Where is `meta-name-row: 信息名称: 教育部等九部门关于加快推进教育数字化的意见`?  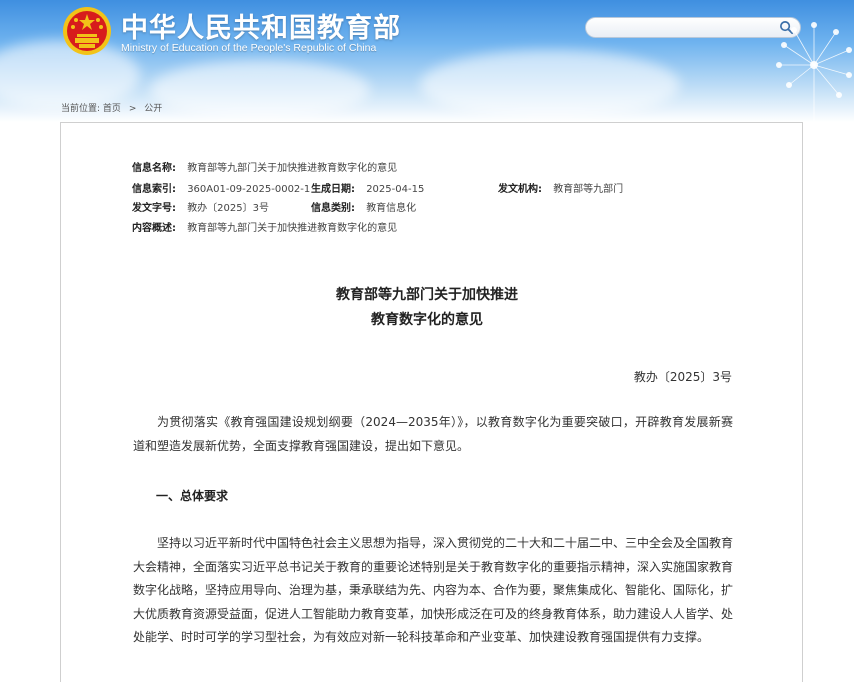 meta-name-row: 信息名称: 教育部等九部门关于加快推进教育数字化的意见 is located at coordinates (264, 166).